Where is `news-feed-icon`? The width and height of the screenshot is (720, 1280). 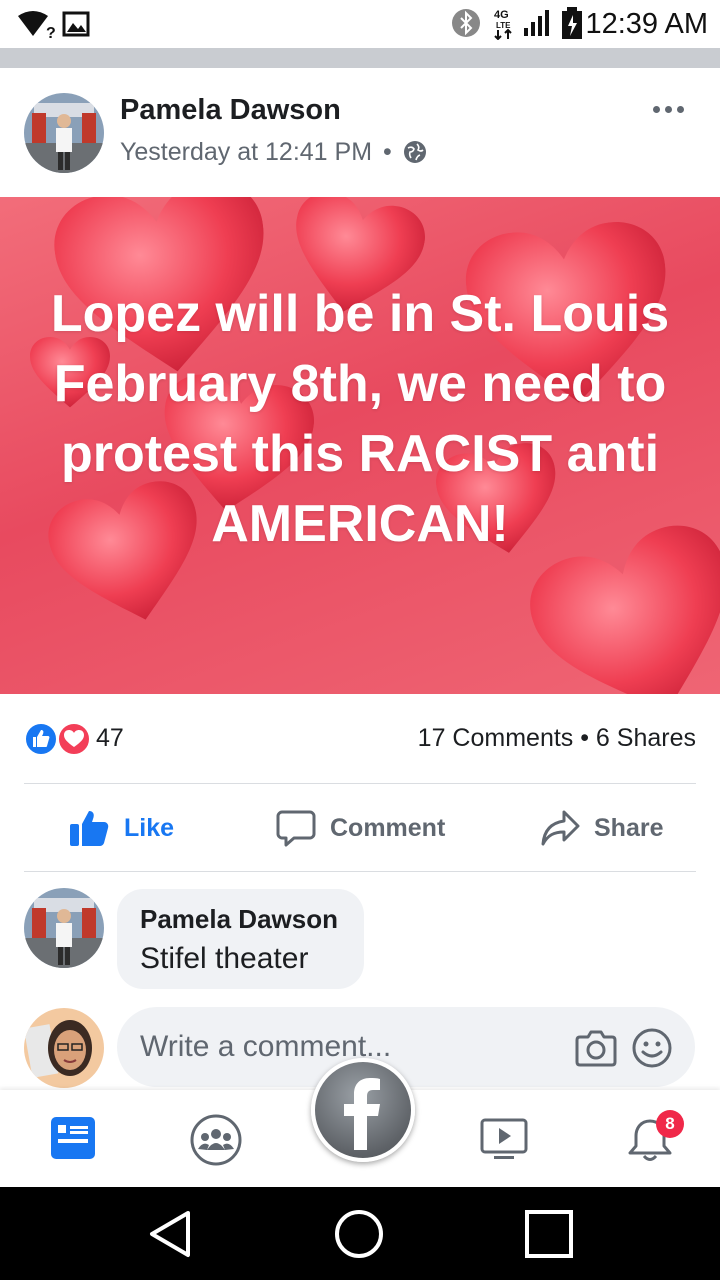 news-feed-icon is located at coordinates (73, 1138).